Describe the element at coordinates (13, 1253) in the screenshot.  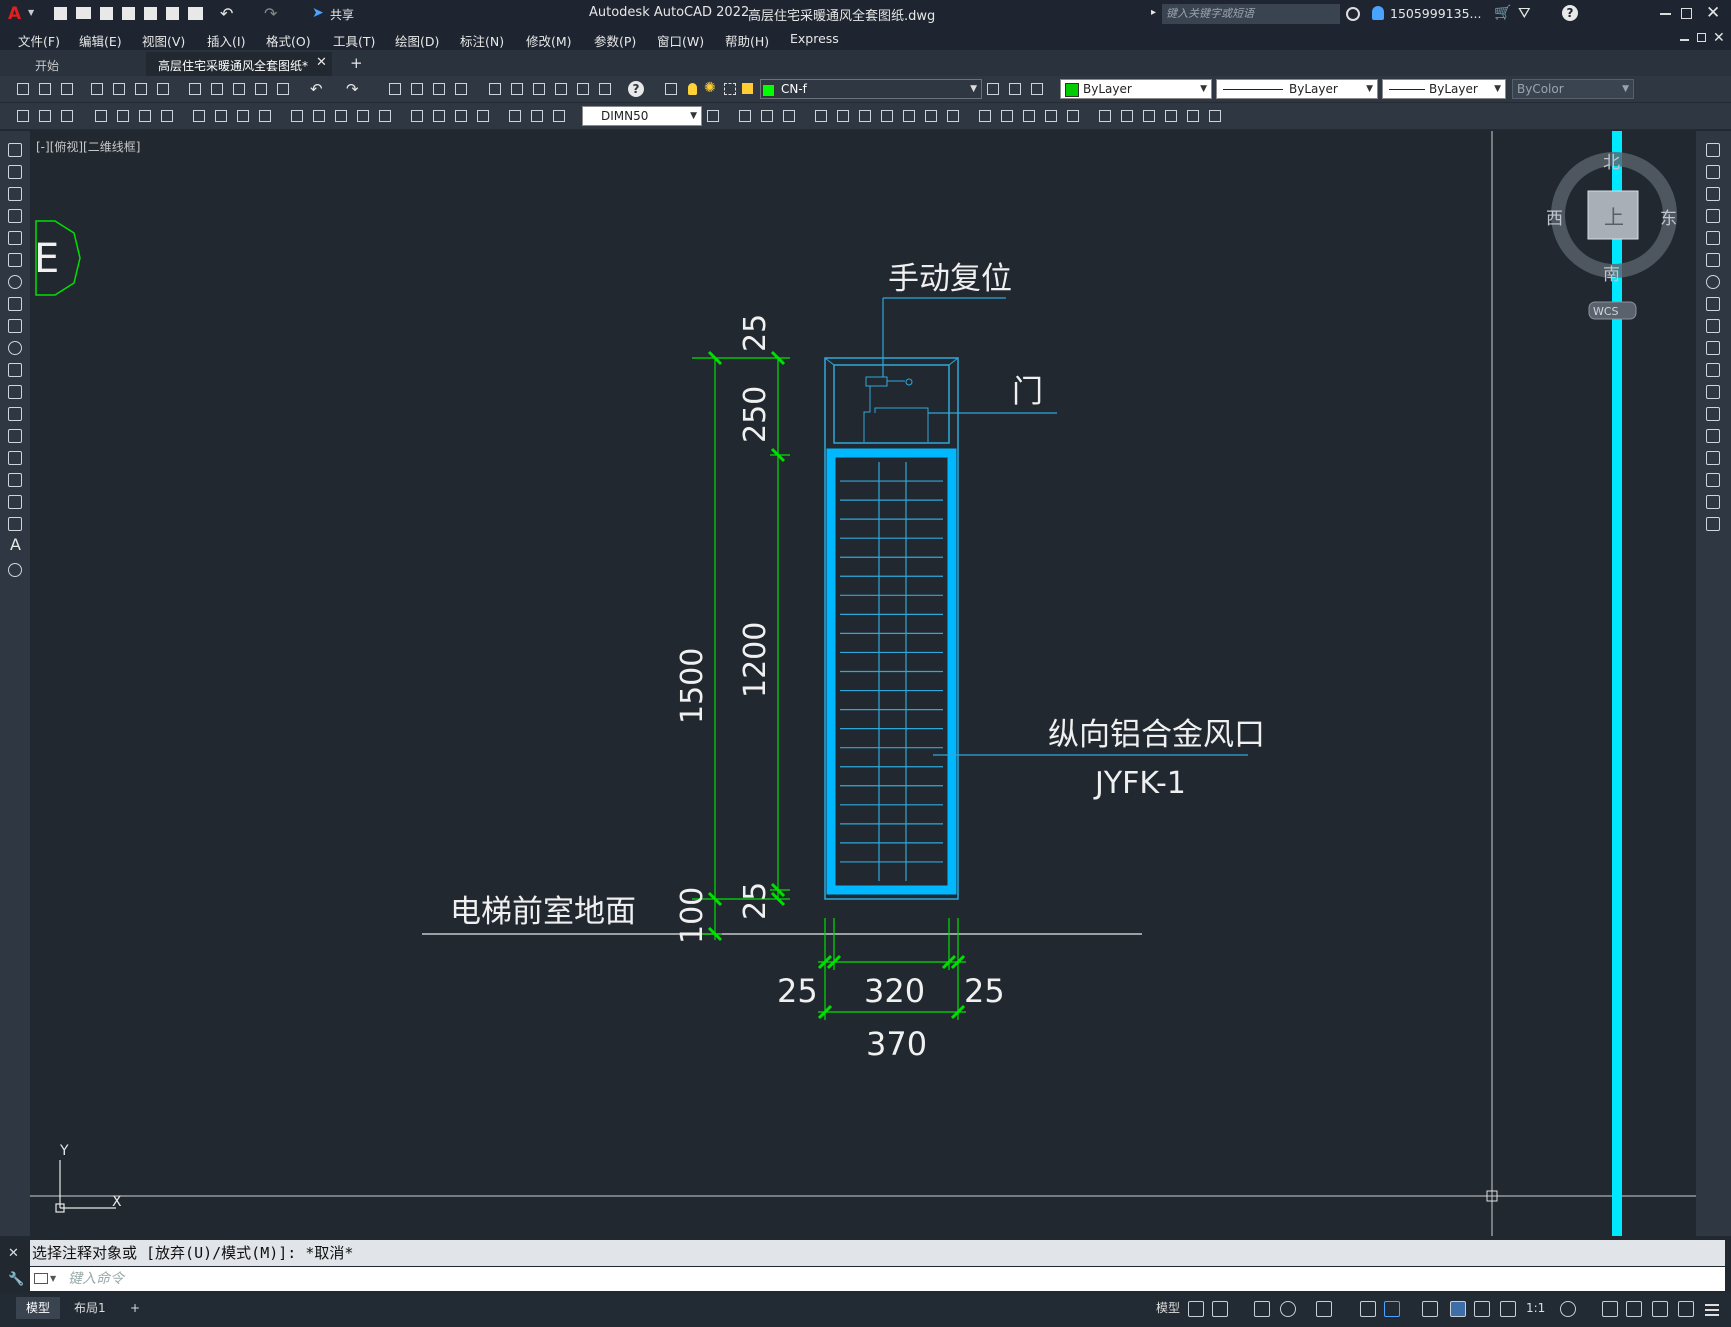
I see `command-close-icon: ✕` at that location.